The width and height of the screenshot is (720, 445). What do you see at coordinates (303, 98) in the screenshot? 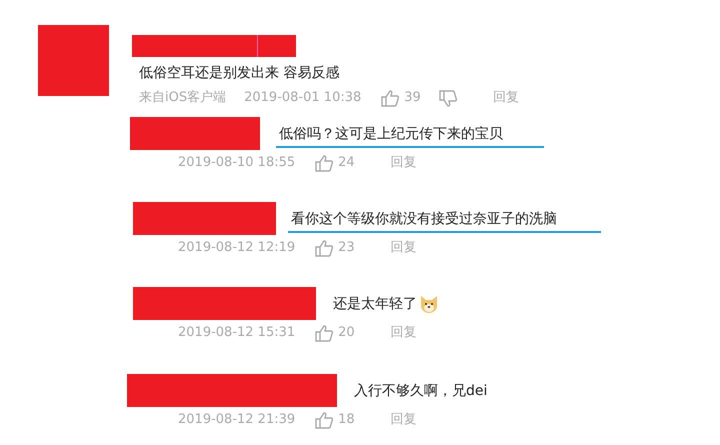
I see `comment-time: 2019-08-01 10:38` at bounding box center [303, 98].